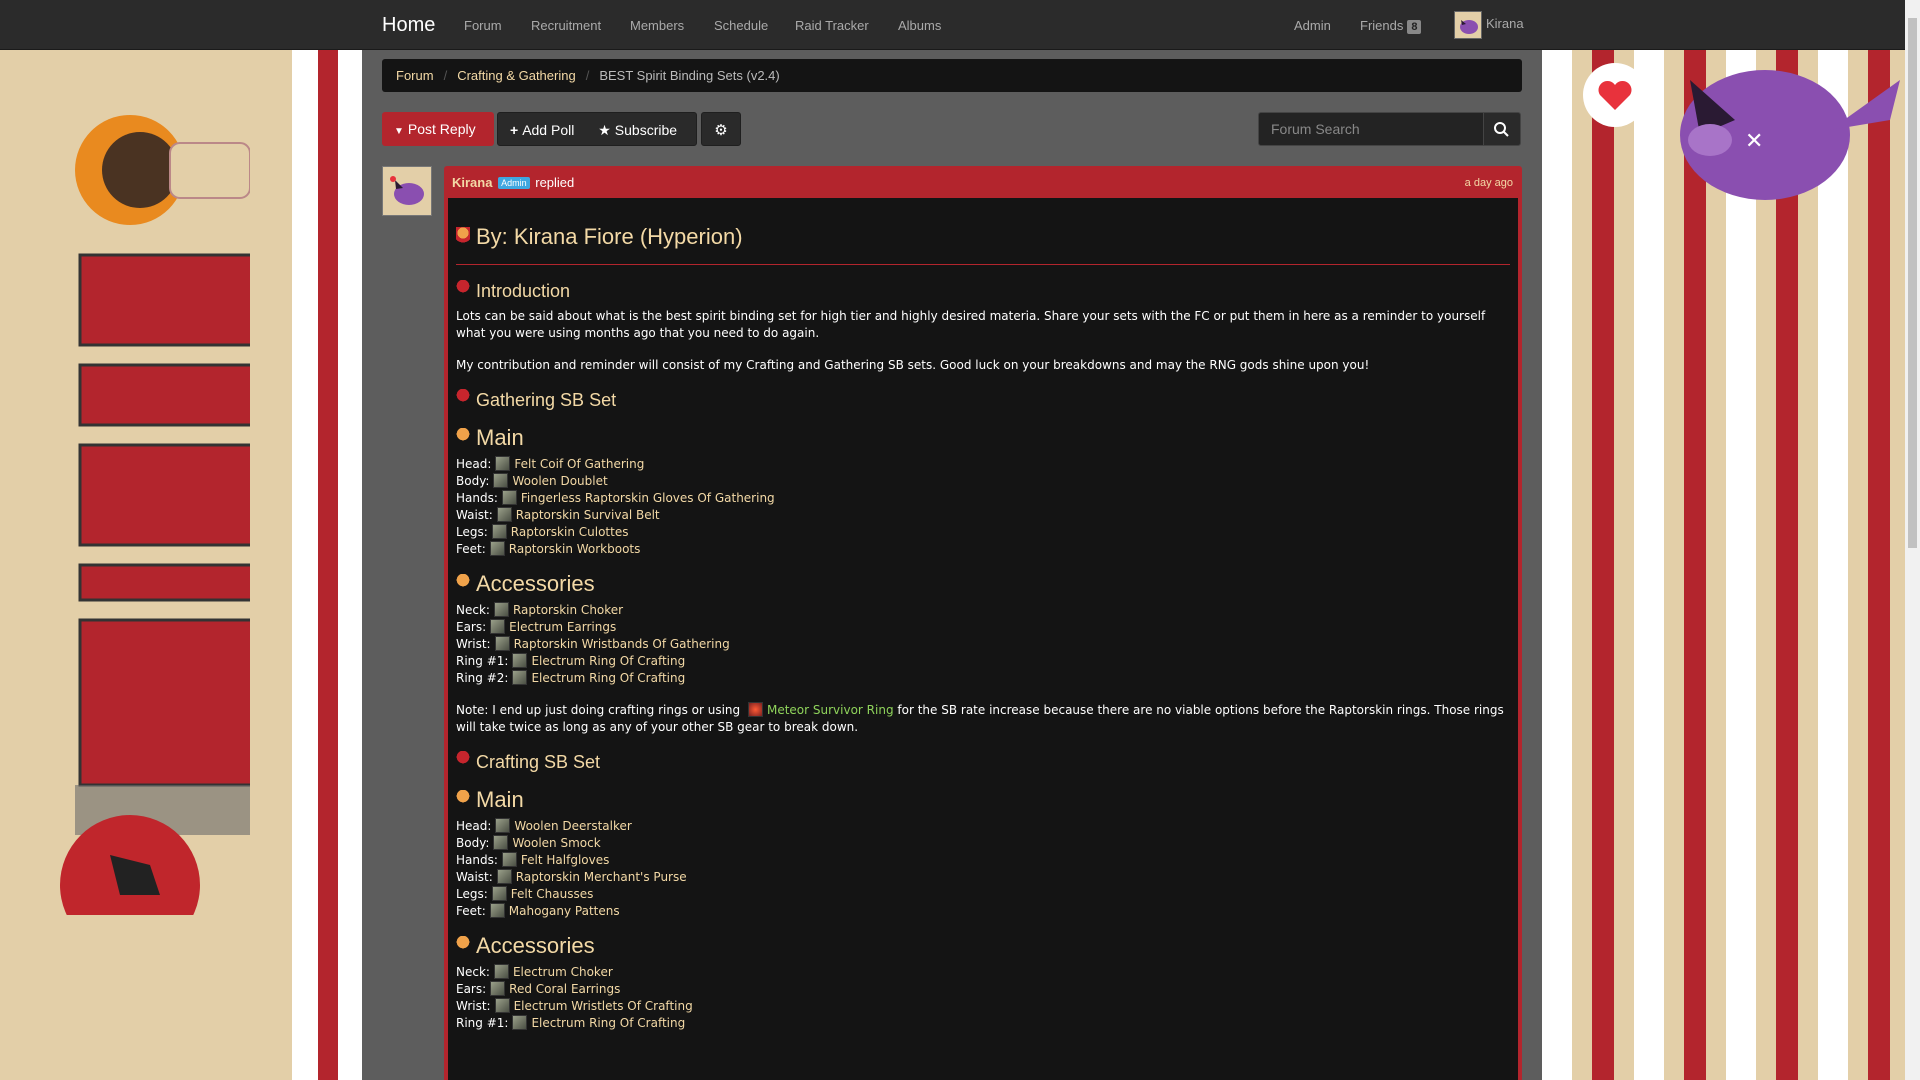  Describe the element at coordinates (471, 627) in the screenshot. I see `gear-slot-label: Ears:` at that location.